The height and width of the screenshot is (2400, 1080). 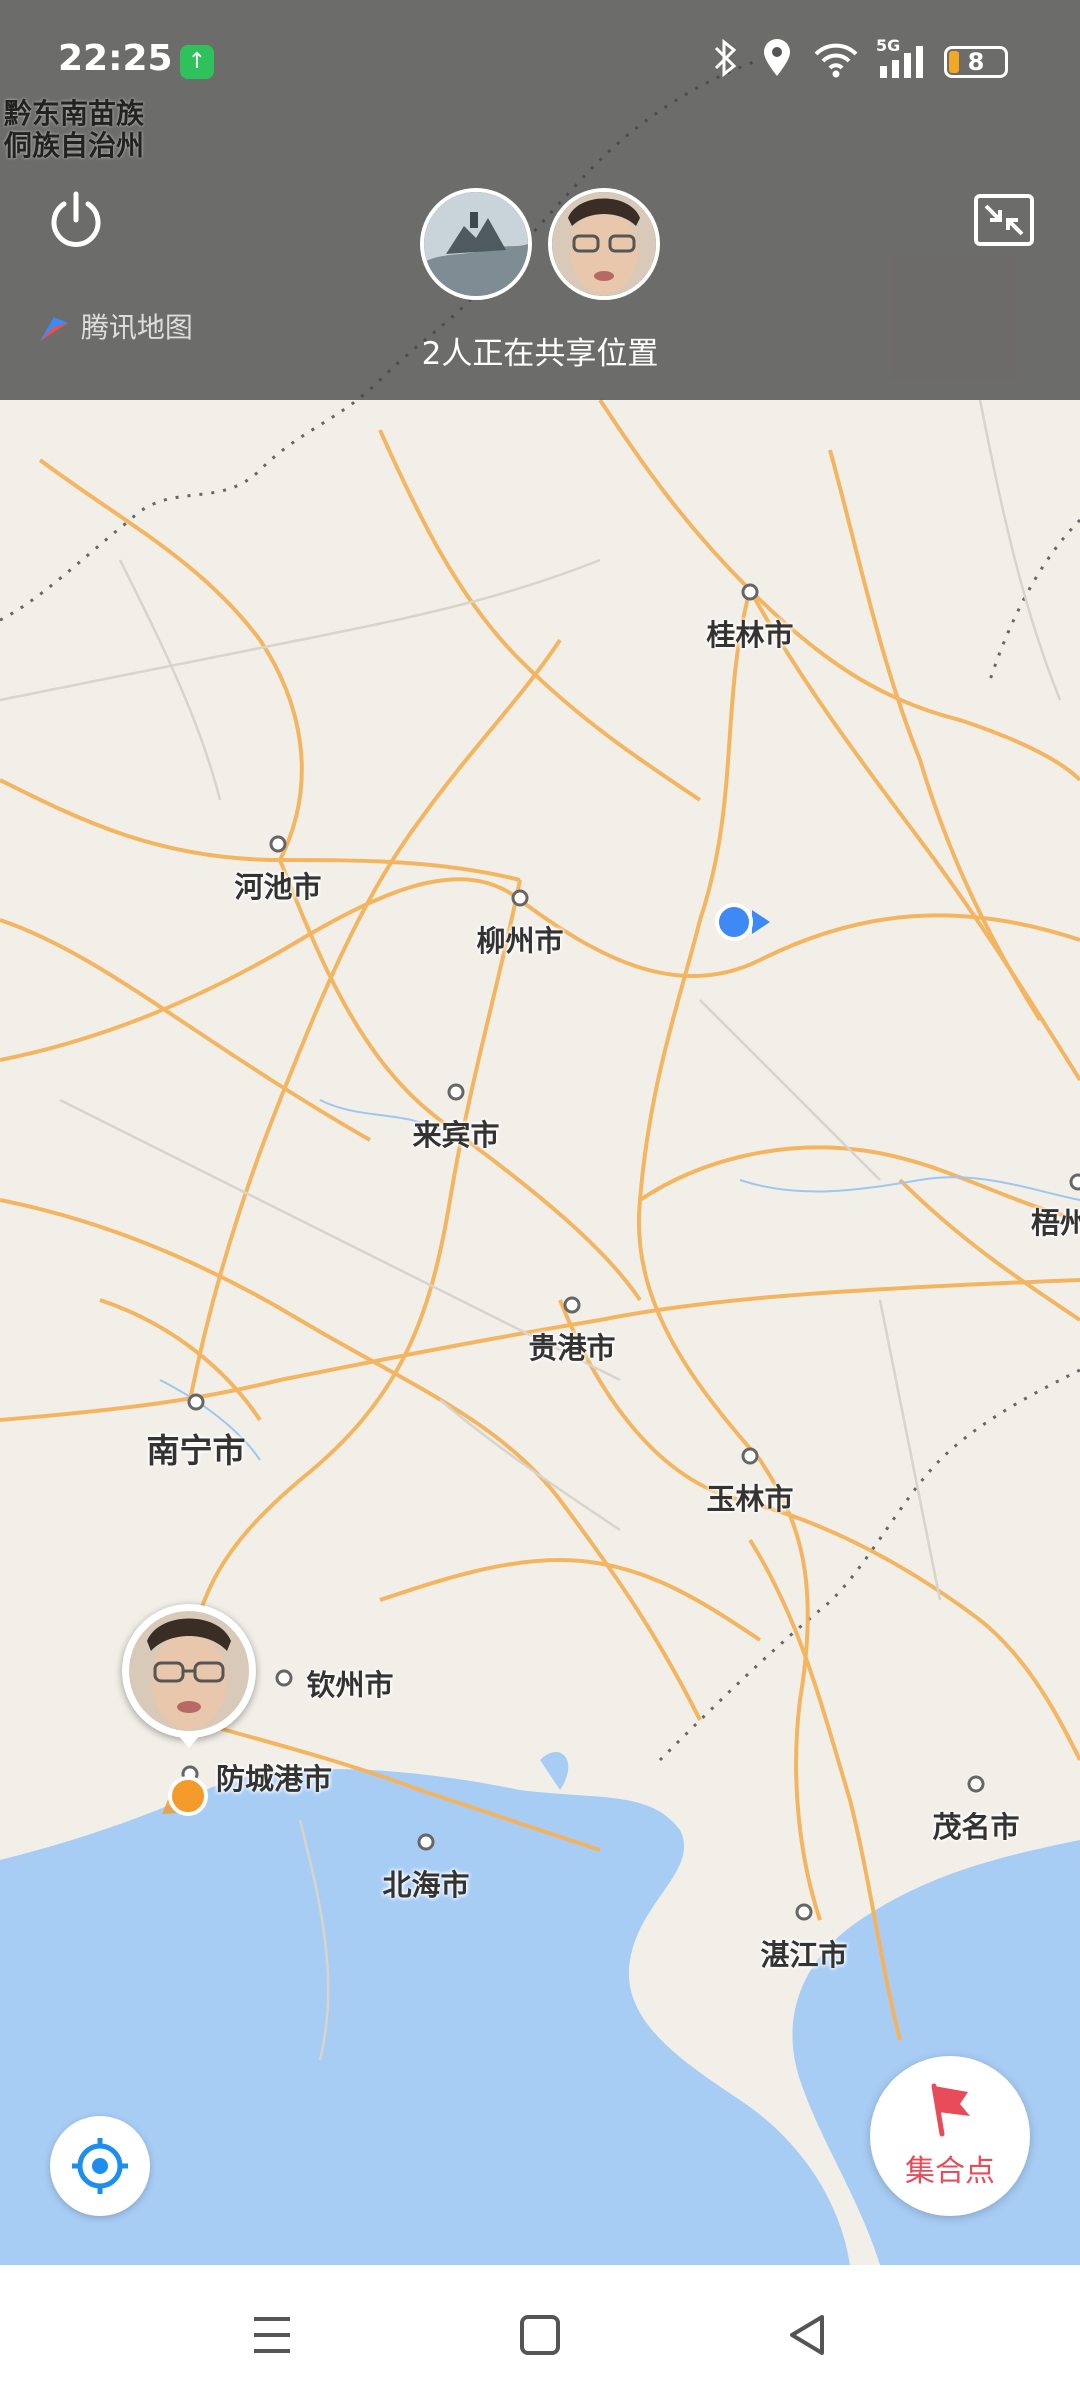 I want to click on power-icon, so click(x=76, y=219).